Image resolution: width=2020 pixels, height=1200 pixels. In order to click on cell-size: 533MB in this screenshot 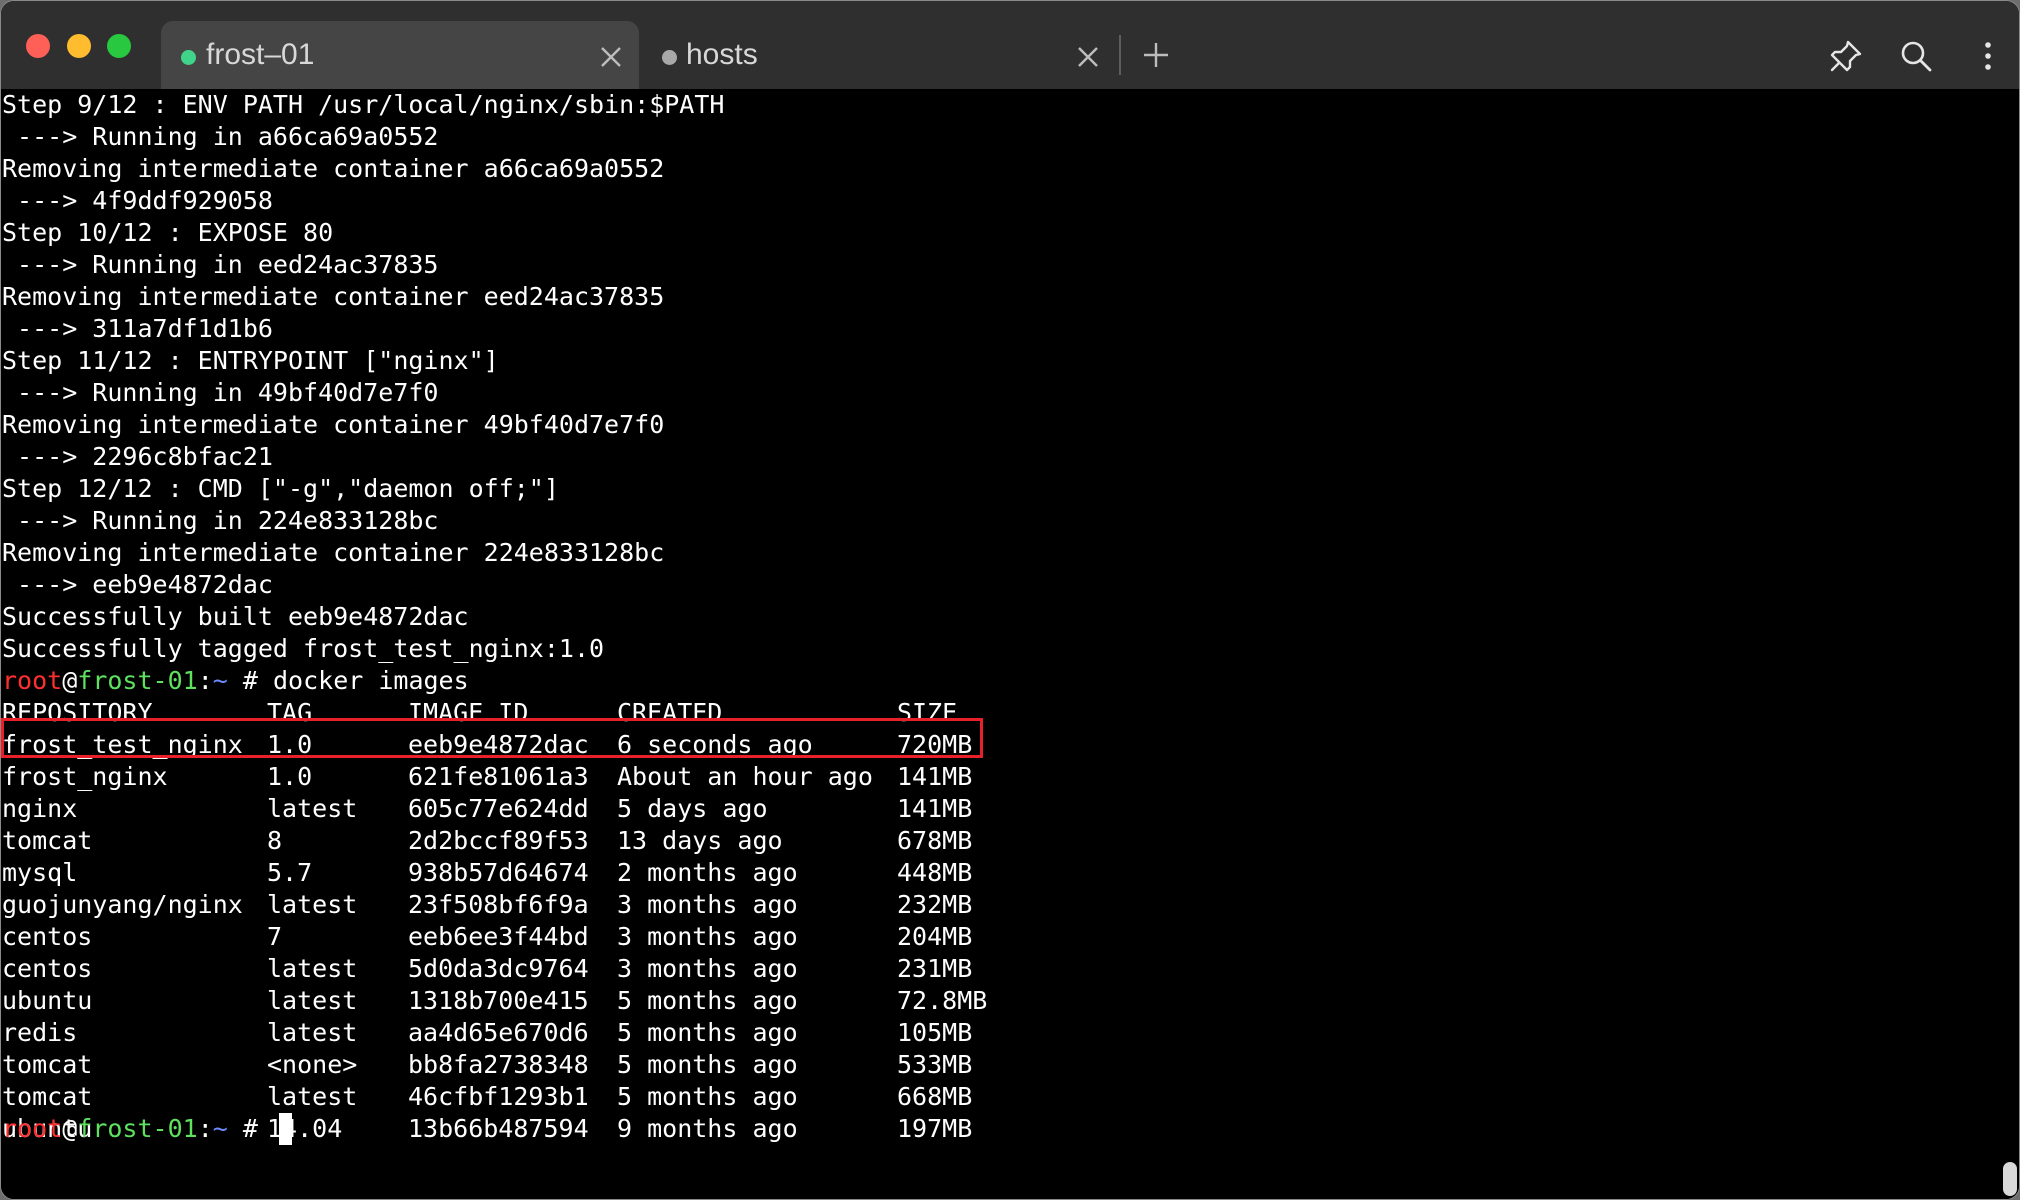, I will do `click(935, 1064)`.